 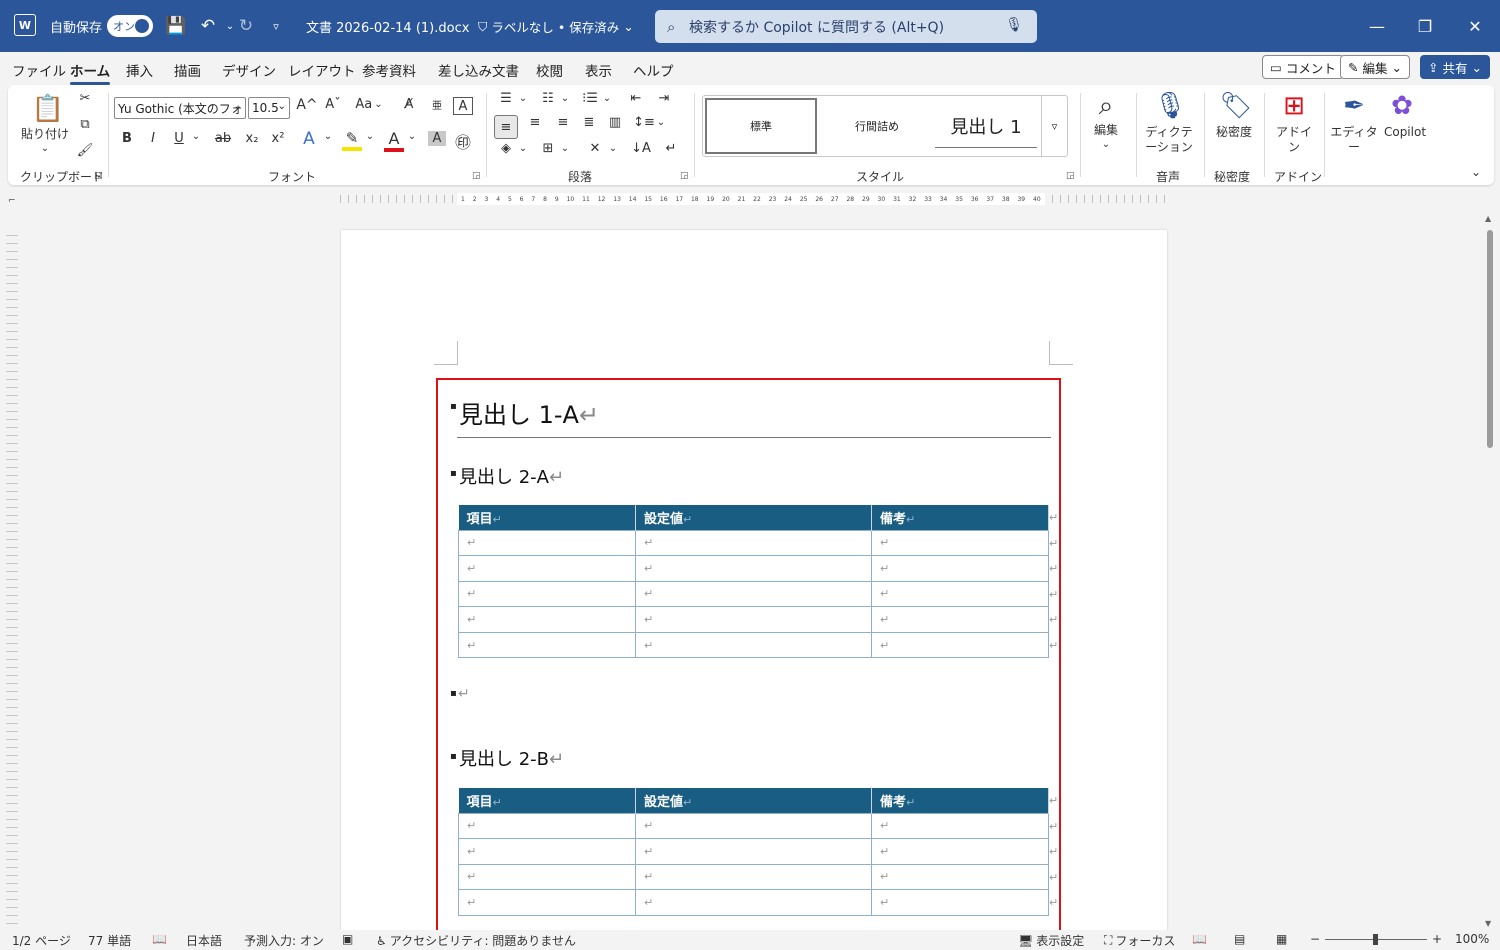 I want to click on text-effects-icon: A, so click(x=309, y=139).